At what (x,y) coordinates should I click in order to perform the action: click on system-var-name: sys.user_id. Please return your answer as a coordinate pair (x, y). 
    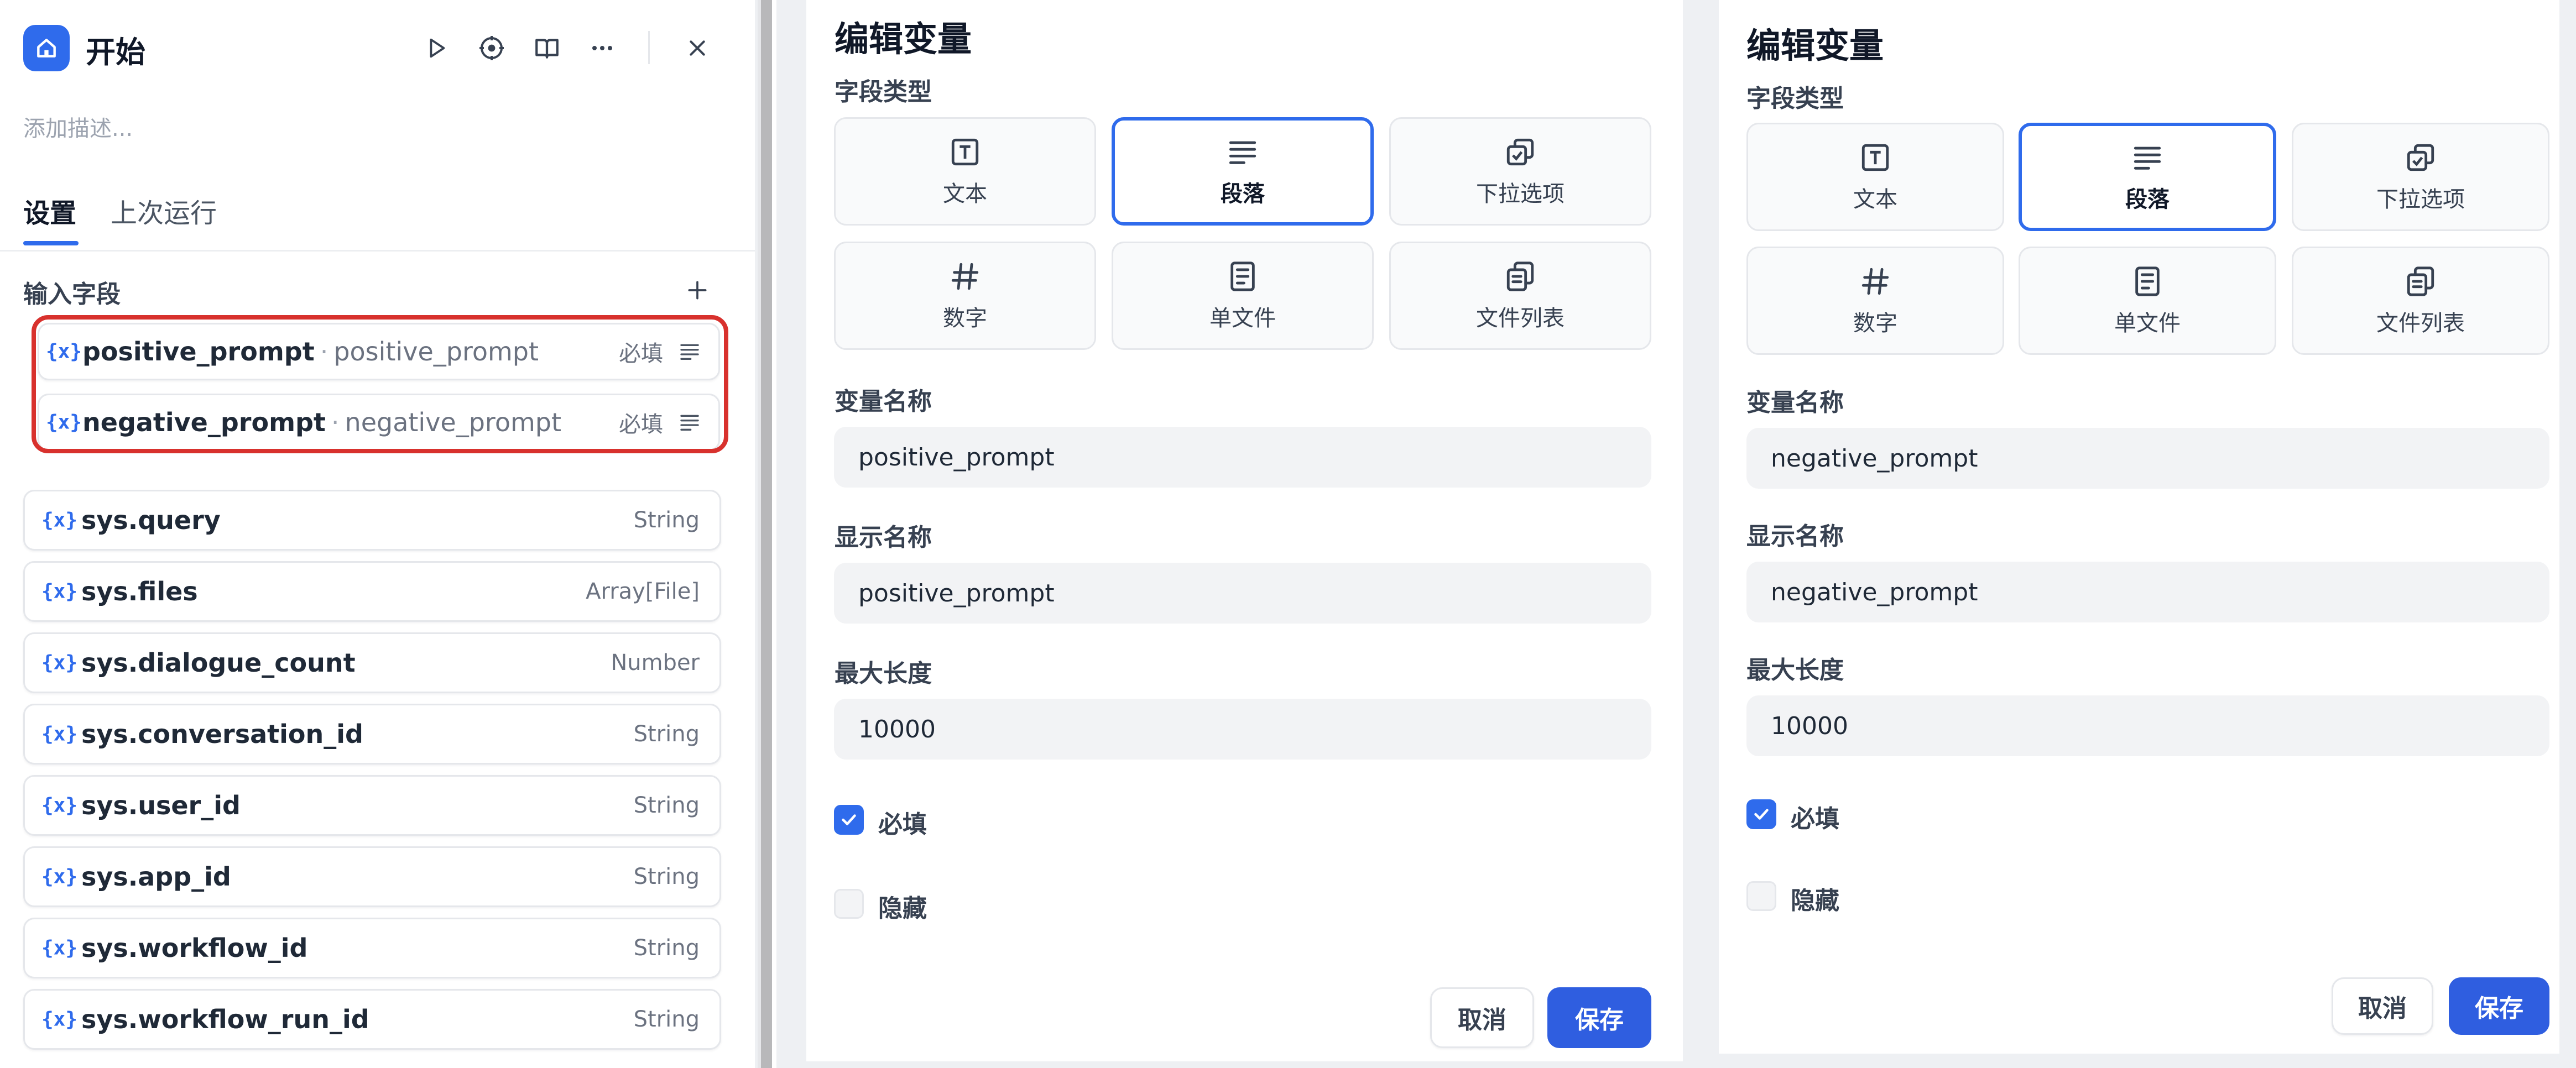
    Looking at the image, I should click on (161, 805).